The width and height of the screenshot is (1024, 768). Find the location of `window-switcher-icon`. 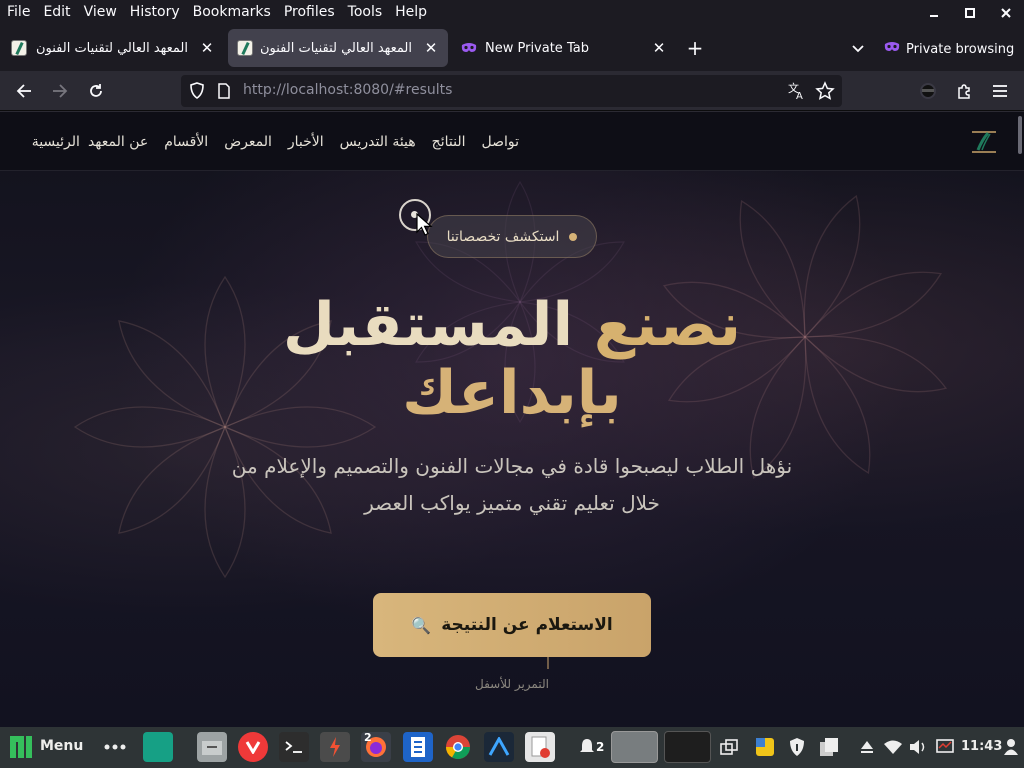

window-switcher-icon is located at coordinates (729, 747).